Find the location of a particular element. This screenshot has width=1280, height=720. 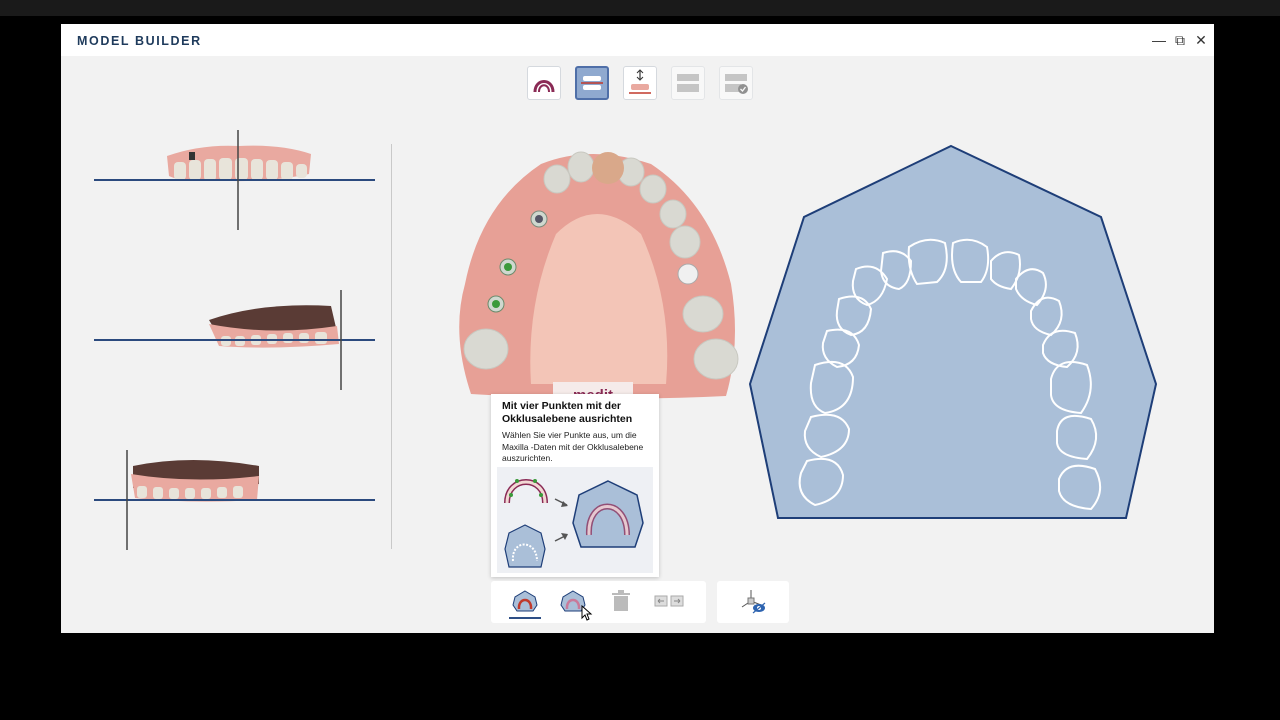

vertical-move-icon is located at coordinates (640, 81).